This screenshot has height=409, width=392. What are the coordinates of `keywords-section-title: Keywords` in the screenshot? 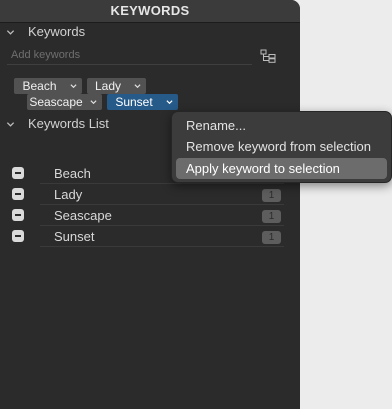 It's located at (57, 31).